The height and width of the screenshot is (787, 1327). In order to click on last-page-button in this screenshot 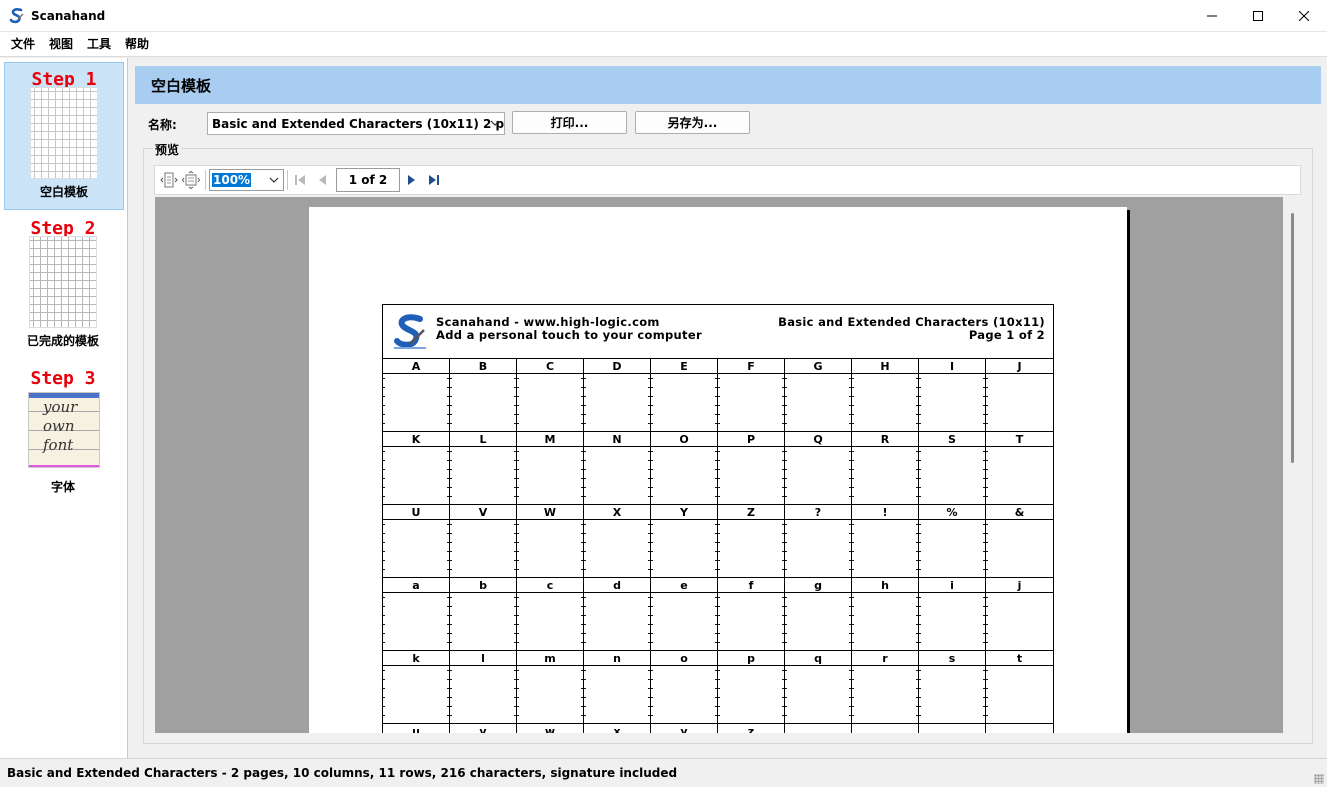, I will do `click(434, 180)`.